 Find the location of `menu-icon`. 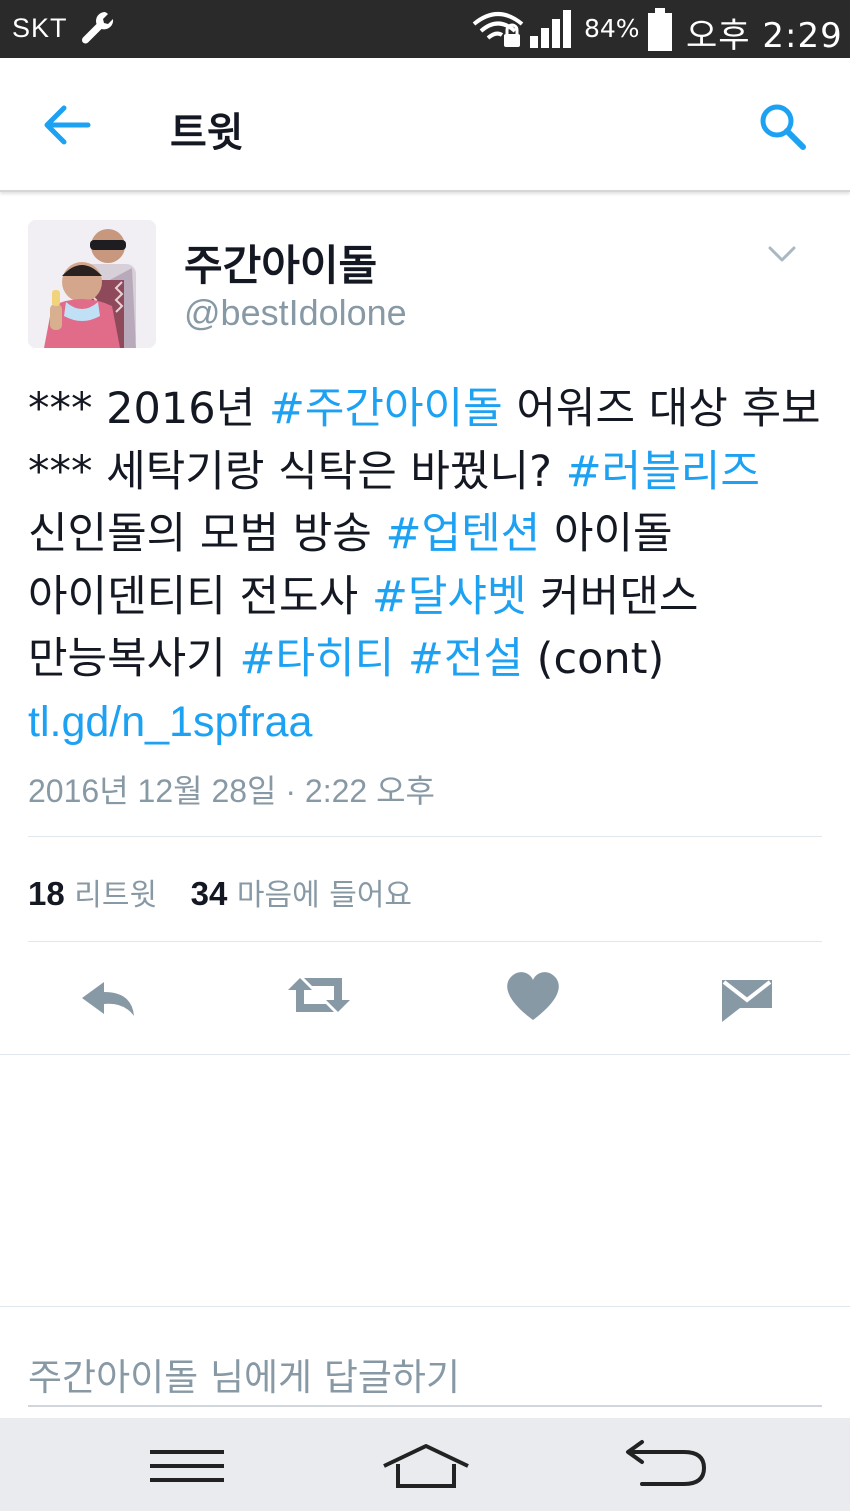

menu-icon is located at coordinates (187, 1466).